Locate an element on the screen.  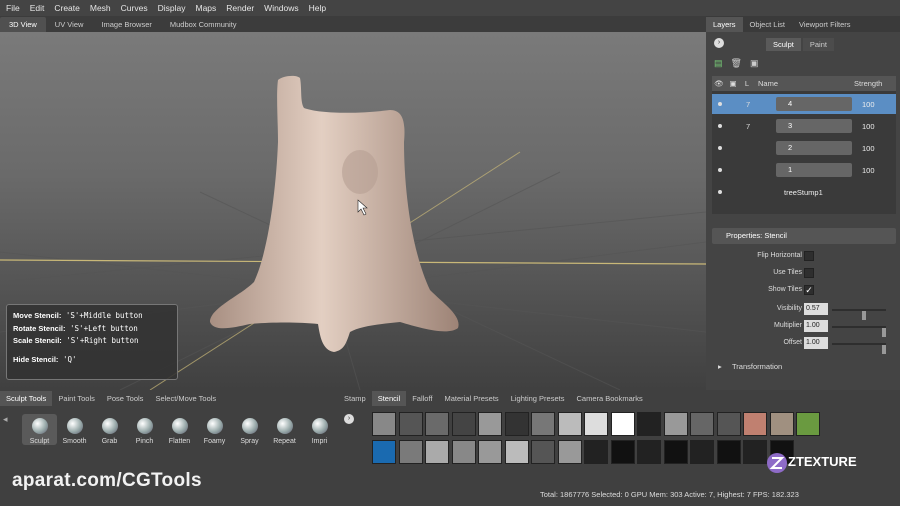
tab-uv-view: UV View is located at coordinates (69, 24).